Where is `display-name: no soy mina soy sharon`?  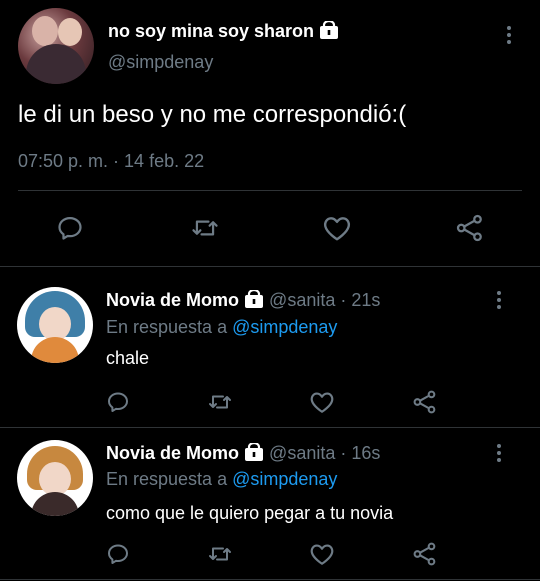 display-name: no soy mina soy sharon is located at coordinates (211, 31).